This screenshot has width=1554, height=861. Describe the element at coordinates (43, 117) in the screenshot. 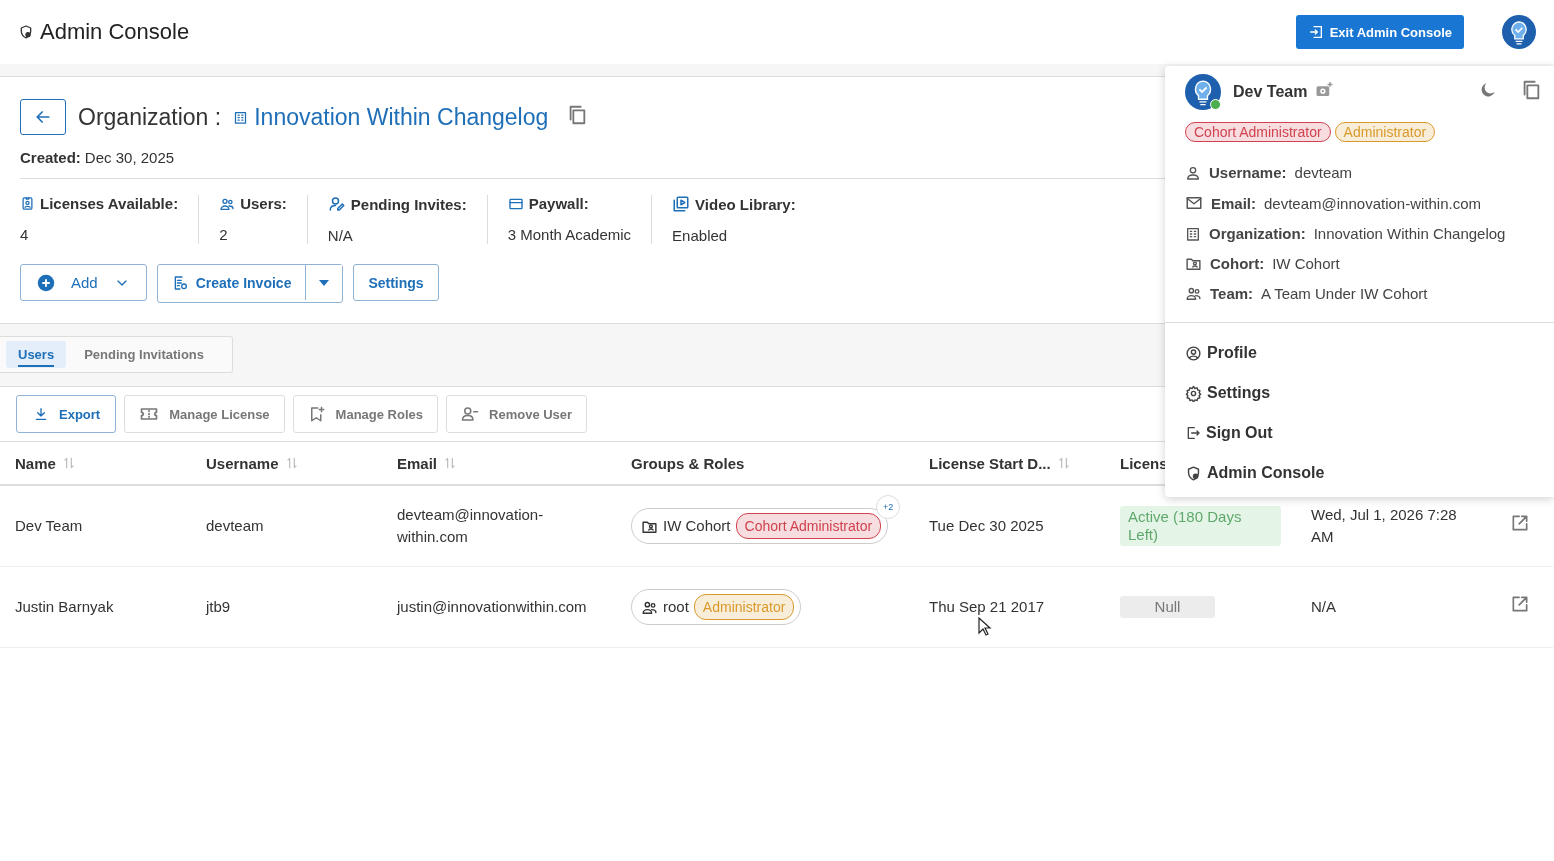

I see `back-button` at that location.